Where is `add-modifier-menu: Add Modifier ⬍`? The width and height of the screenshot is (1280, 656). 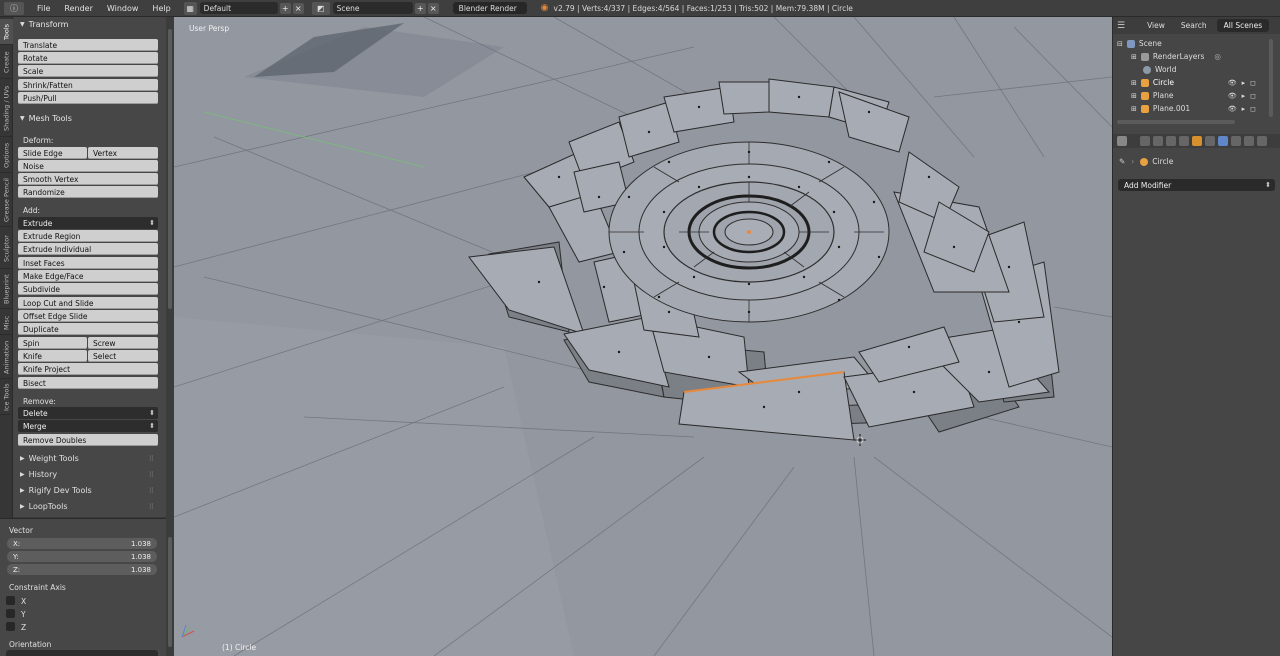 add-modifier-menu: Add Modifier ⬍ is located at coordinates (1196, 185).